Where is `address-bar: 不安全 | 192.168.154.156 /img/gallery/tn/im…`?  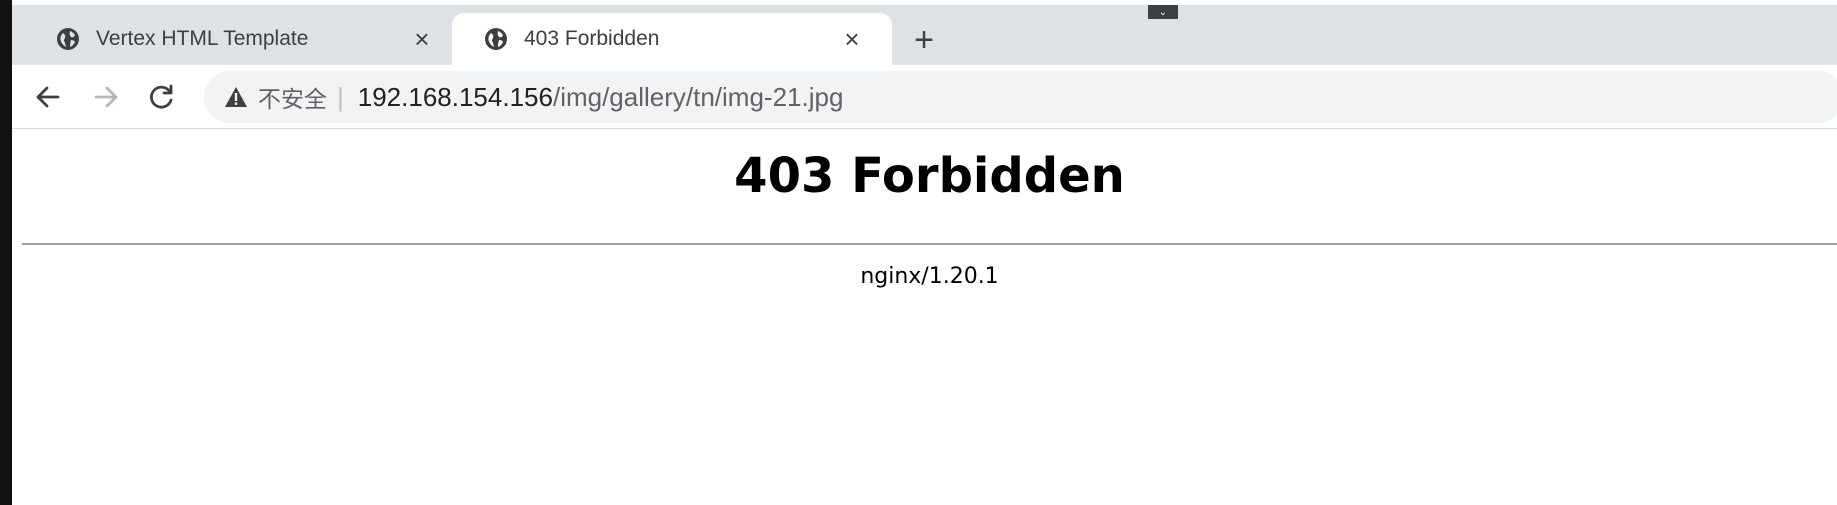
address-bar: 不安全 | 192.168.154.156 /img/gallery/tn/im… is located at coordinates (1020, 97).